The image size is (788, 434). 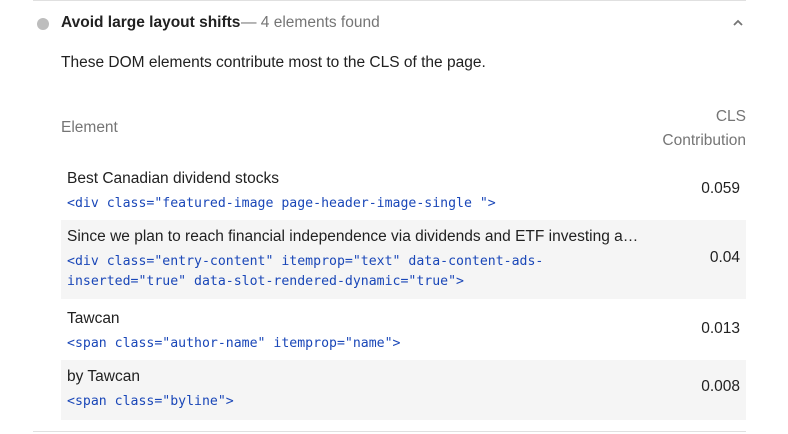 What do you see at coordinates (150, 401) in the screenshot?
I see `row-node-snippet: <span class="byline">` at bounding box center [150, 401].